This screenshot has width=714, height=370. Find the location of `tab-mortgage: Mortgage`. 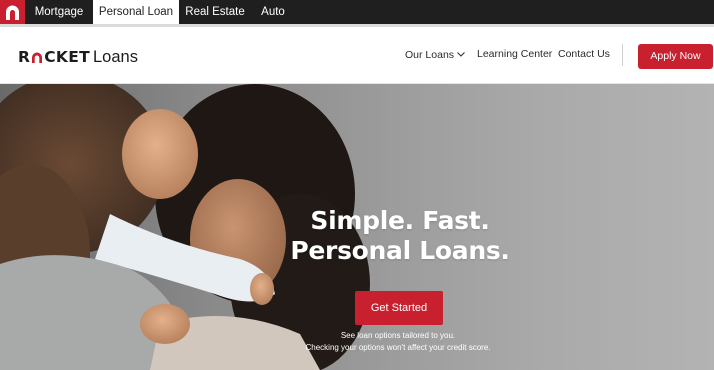

tab-mortgage: Mortgage is located at coordinates (59, 12).